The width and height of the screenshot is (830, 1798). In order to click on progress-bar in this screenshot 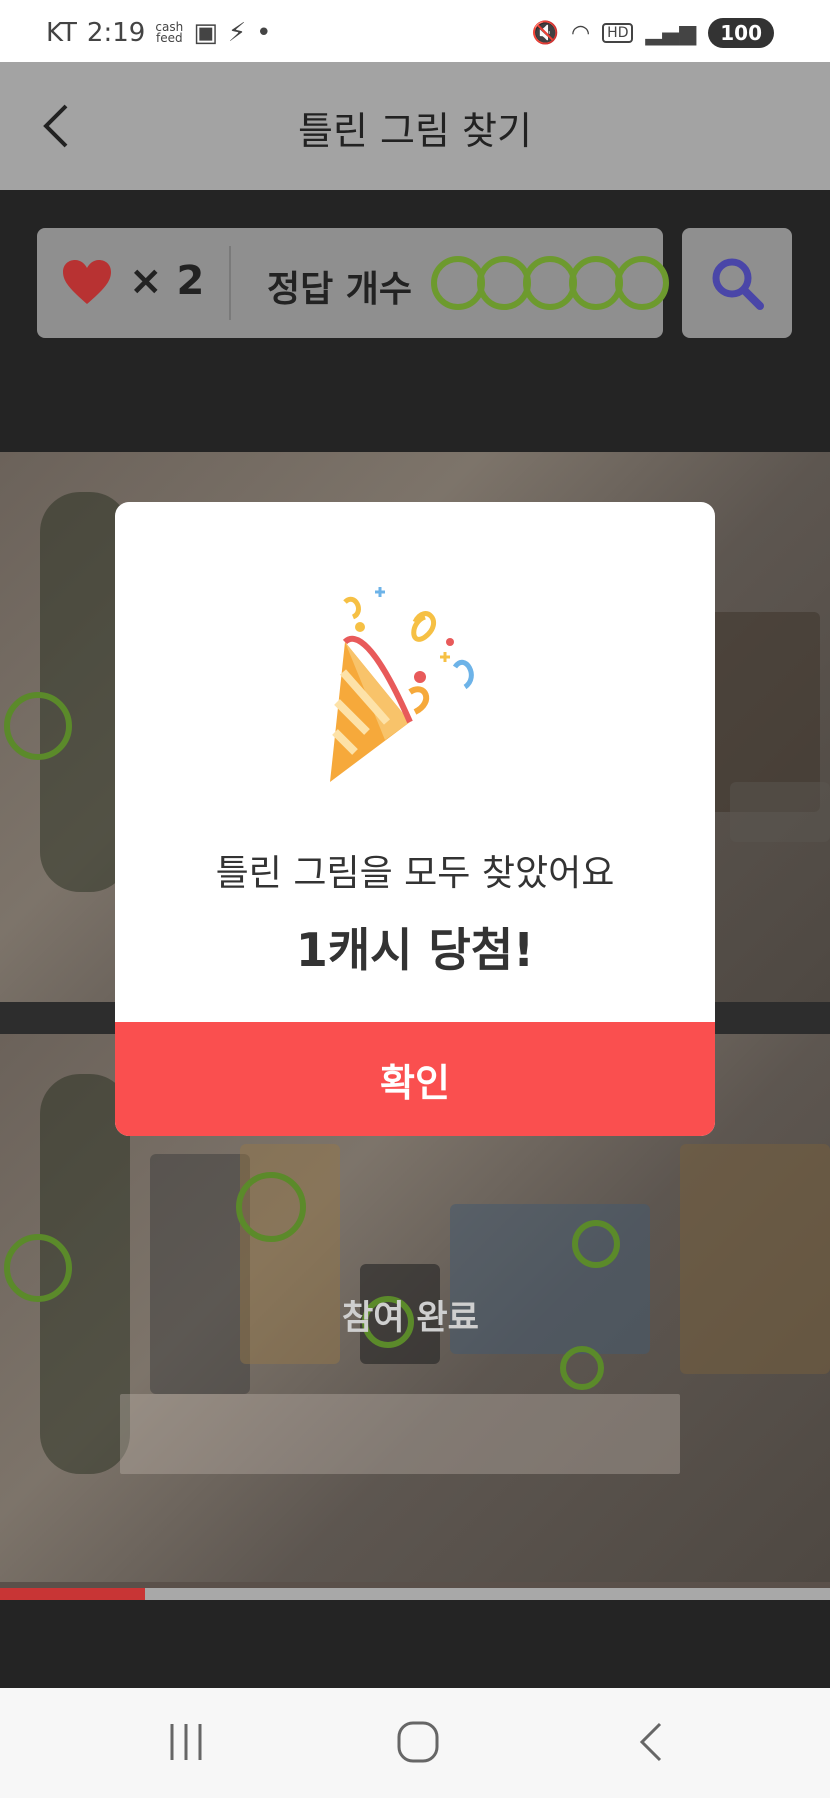, I will do `click(415, 1594)`.